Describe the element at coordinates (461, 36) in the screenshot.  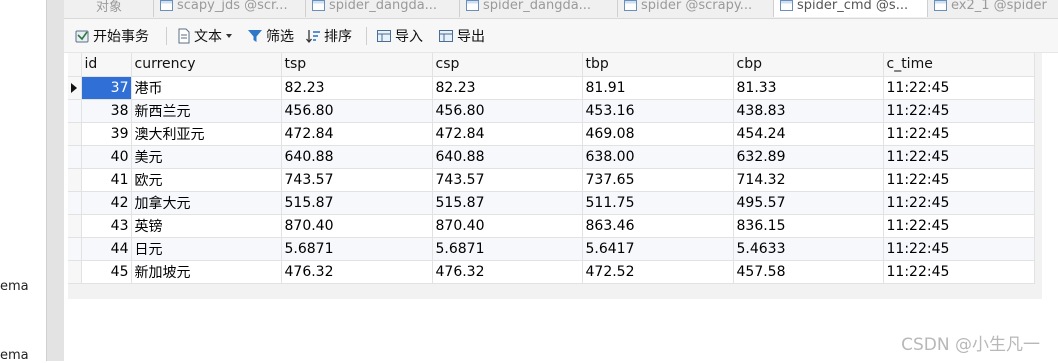
I see `export-button: 导出` at that location.